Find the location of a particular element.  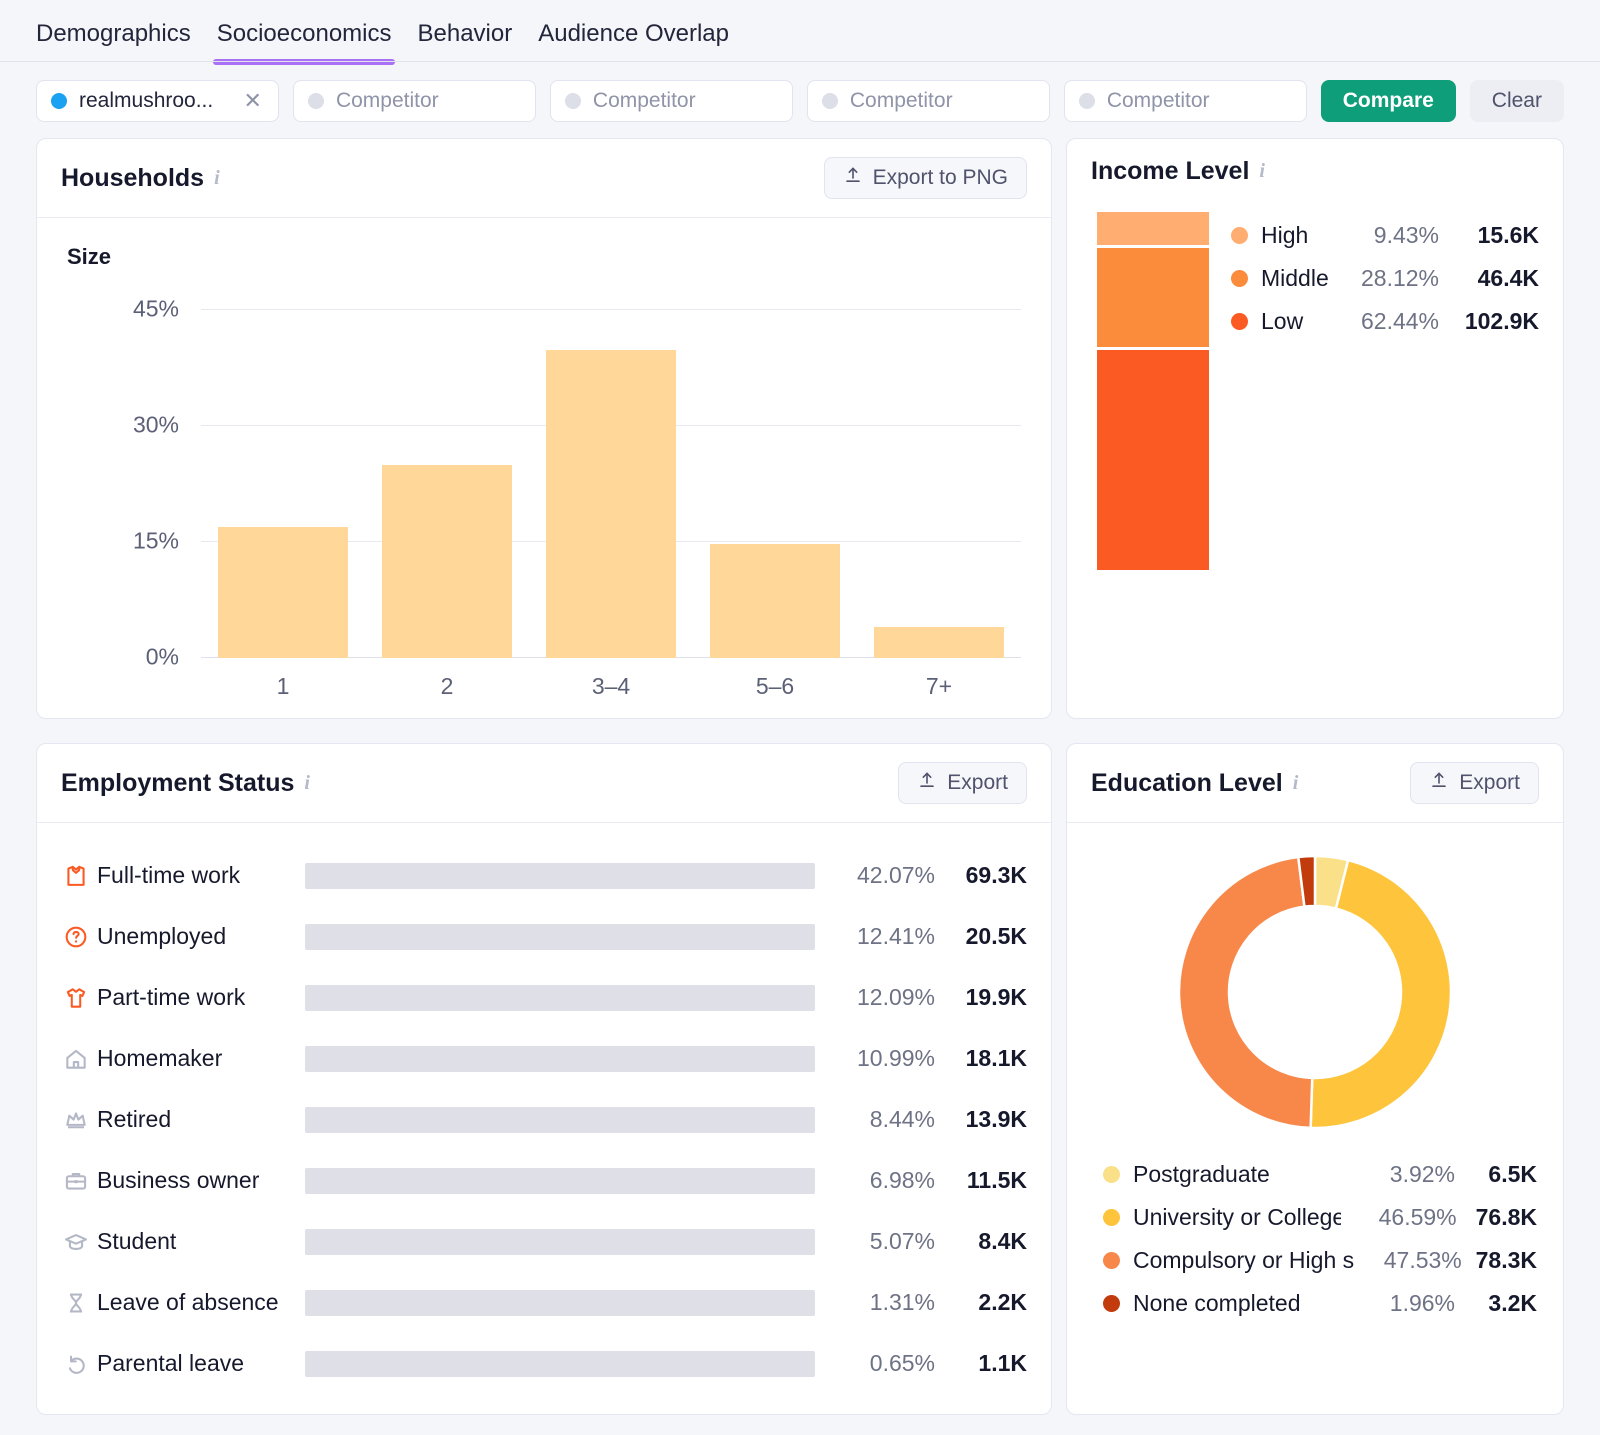

income-legend-row: Low 62.44% 102.9K is located at coordinates (1385, 321).